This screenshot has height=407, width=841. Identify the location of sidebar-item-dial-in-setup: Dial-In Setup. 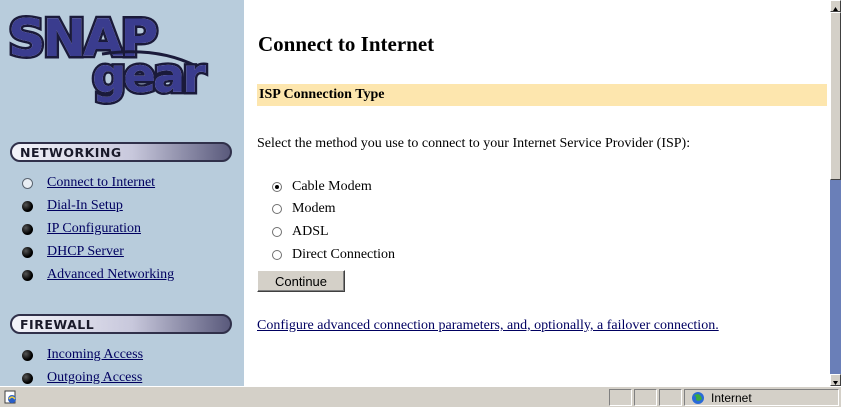
(72, 206).